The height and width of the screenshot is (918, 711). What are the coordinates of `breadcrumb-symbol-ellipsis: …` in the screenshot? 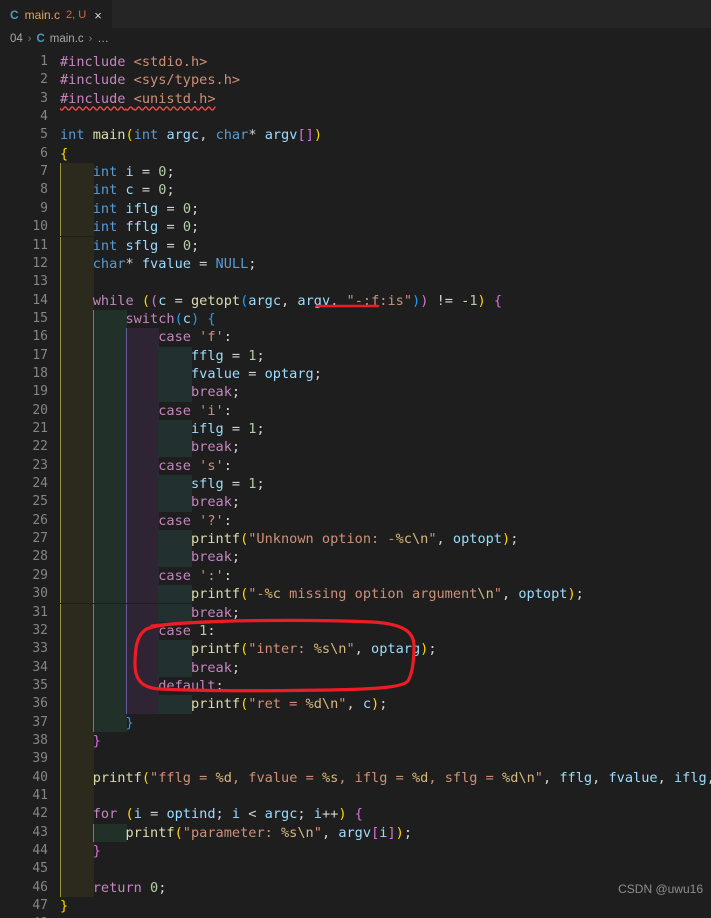 It's located at (103, 39).